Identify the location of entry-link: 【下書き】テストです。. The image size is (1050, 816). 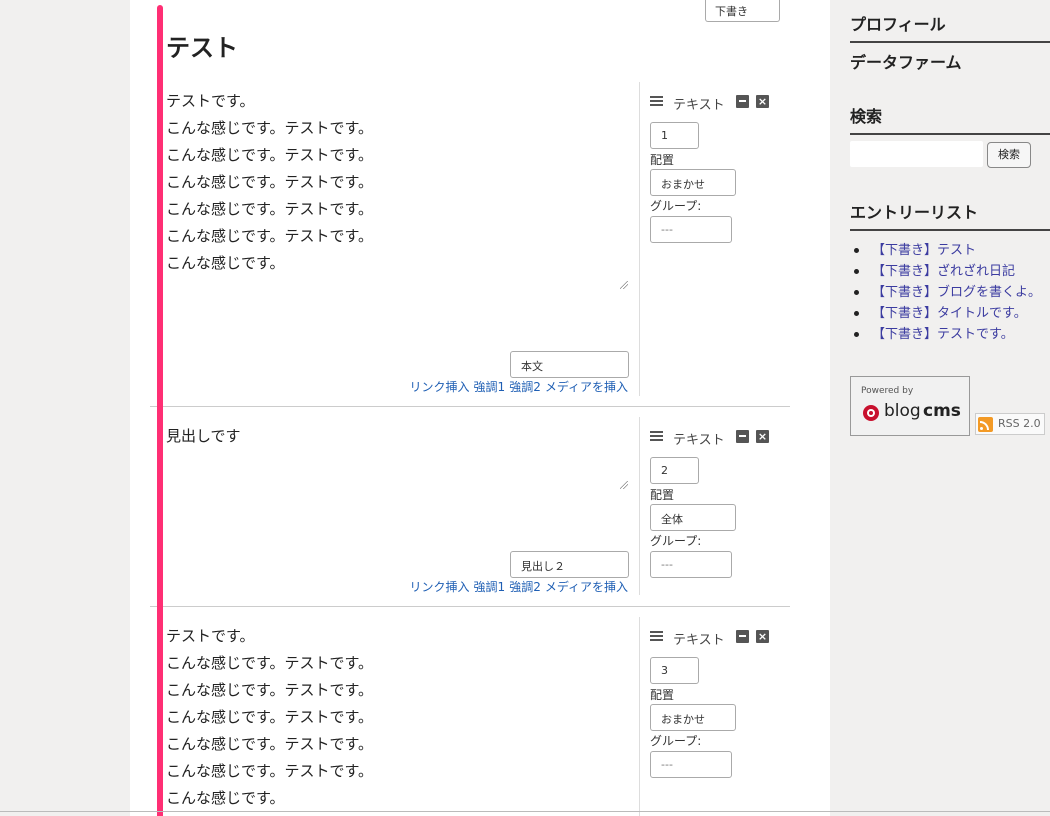
(947, 334).